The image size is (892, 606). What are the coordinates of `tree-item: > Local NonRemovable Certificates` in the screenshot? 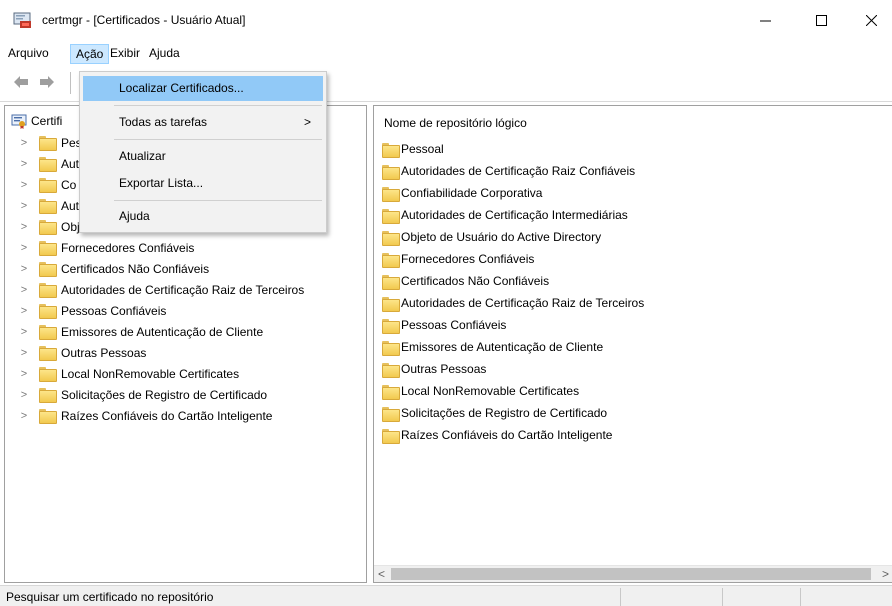 It's located at (122, 373).